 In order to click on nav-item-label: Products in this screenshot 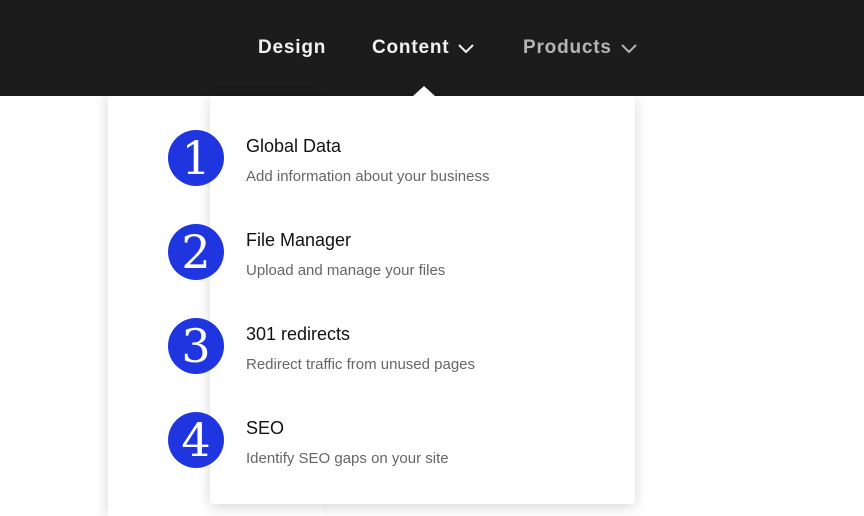, I will do `click(567, 47)`.